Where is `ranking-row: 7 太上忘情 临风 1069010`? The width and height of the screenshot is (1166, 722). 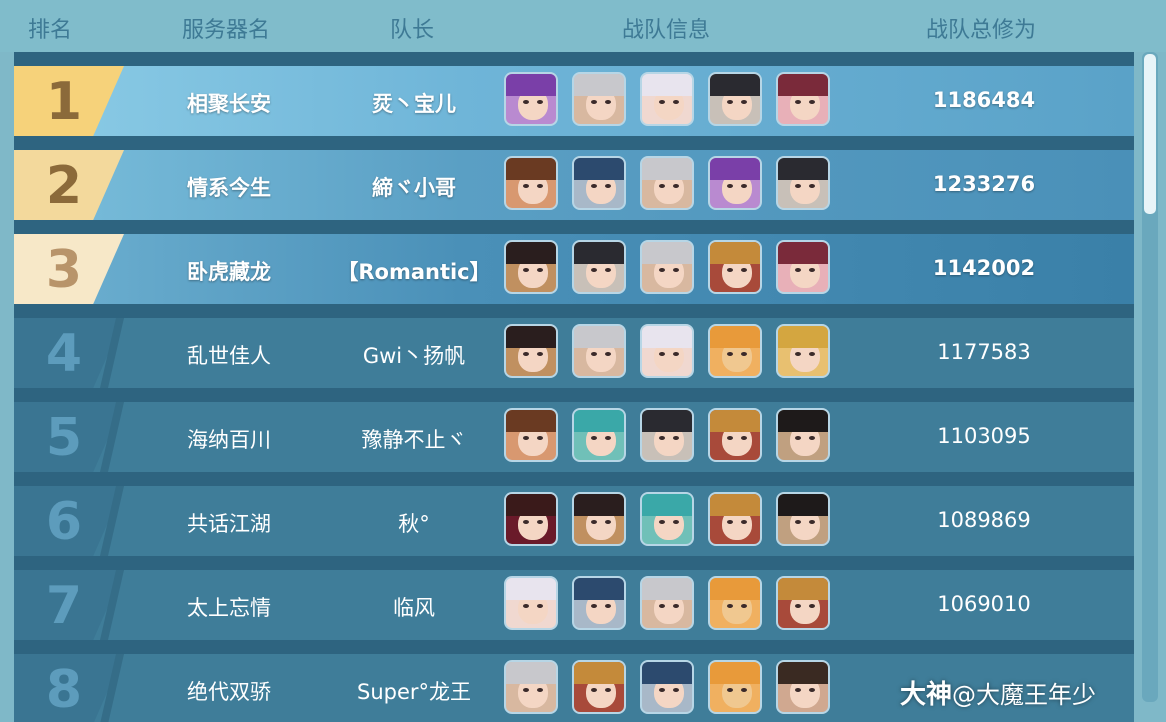 ranking-row: 7 太上忘情 临风 1069010 is located at coordinates (574, 605).